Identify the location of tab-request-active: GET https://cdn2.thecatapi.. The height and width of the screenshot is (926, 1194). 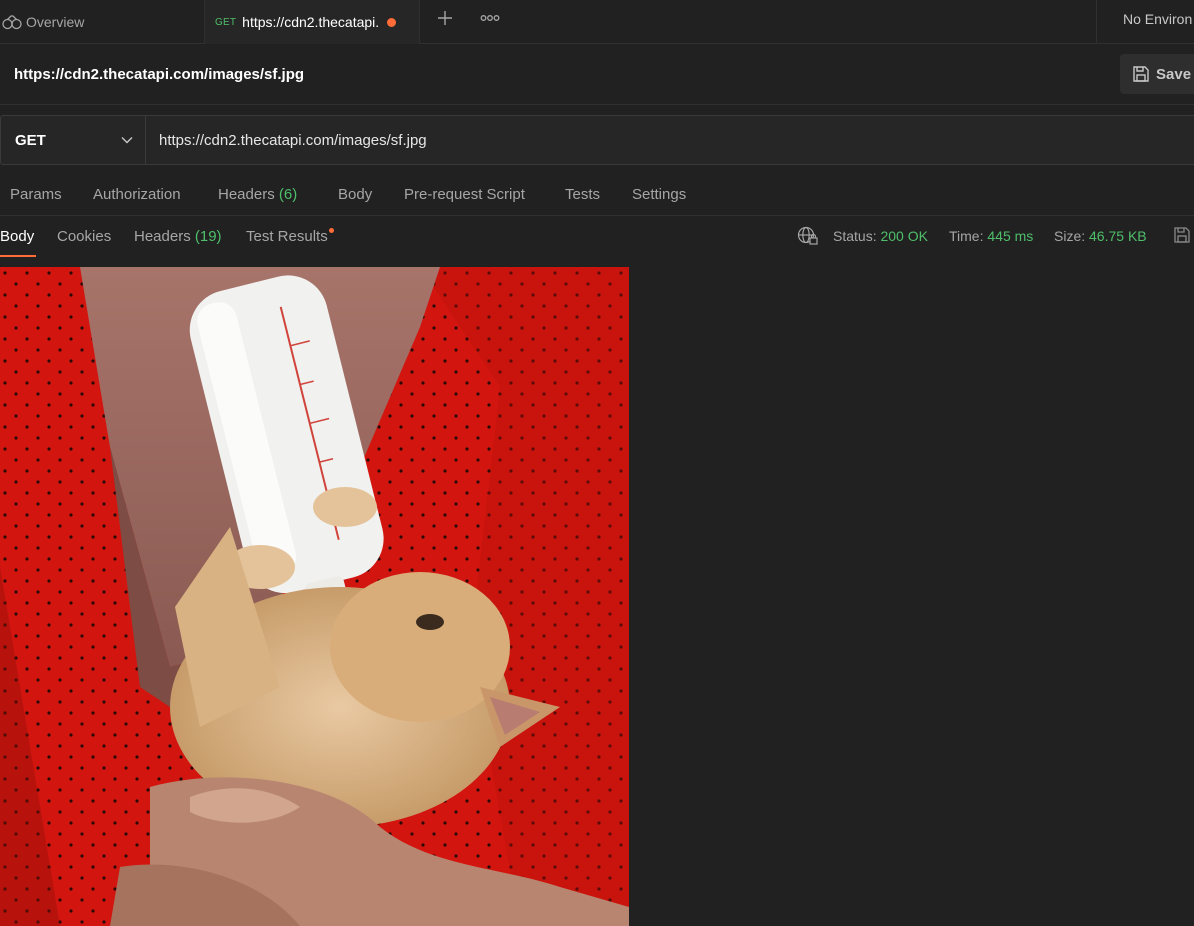
(312, 22).